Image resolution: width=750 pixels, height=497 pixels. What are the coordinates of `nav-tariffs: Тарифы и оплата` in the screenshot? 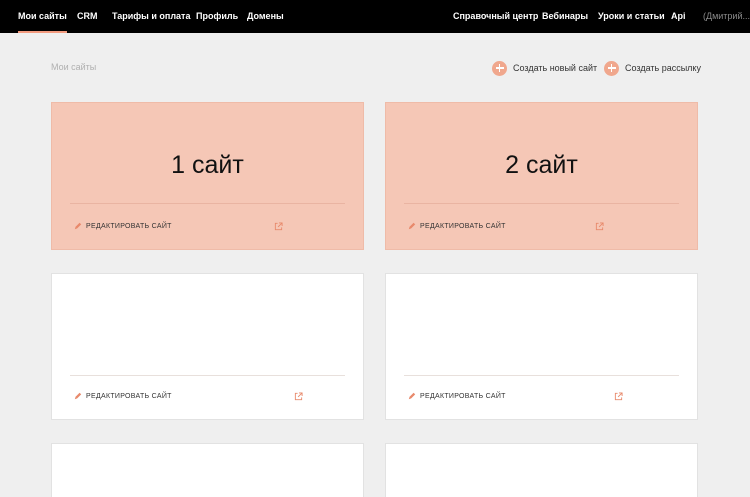 It's located at (151, 16).